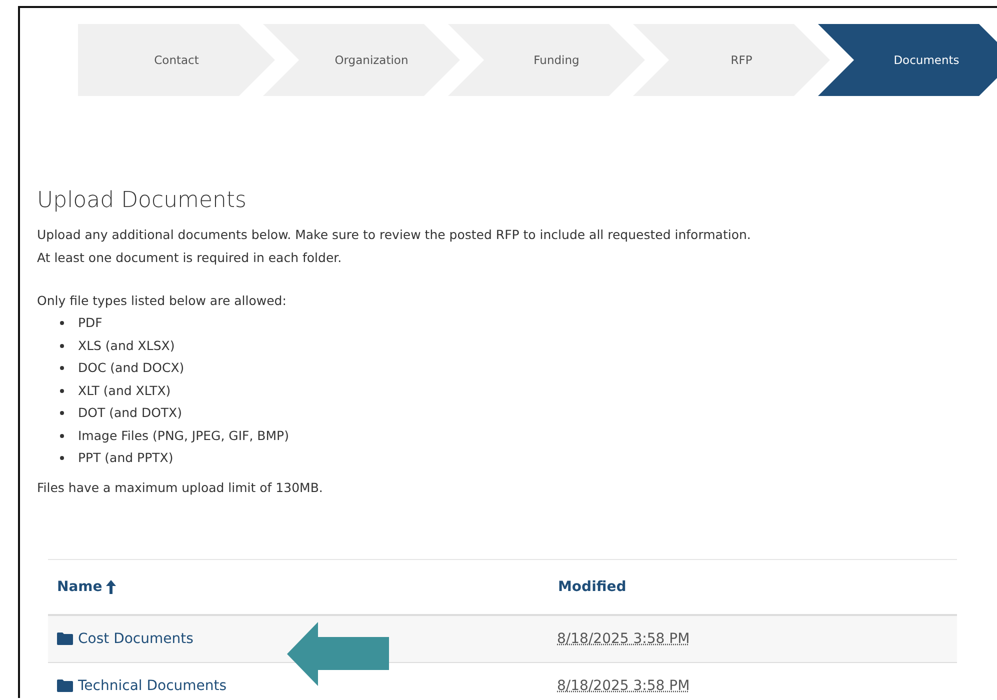 Image resolution: width=997 pixels, height=700 pixels. I want to click on step-tab: Funding, so click(546, 60).